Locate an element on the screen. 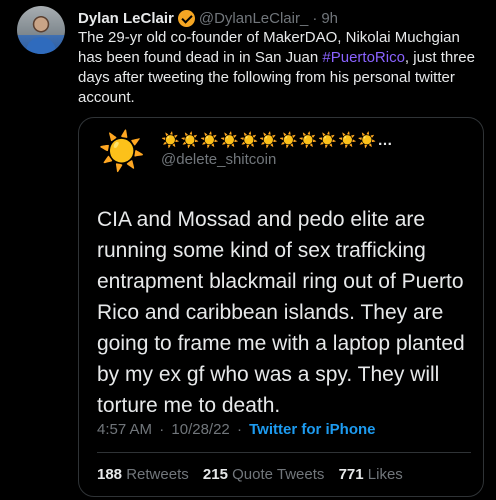 Image resolution: width=496 pixels, height=500 pixels. quoted-meta: 4:57 AM · 10/28/22 · Twitter for iPhone is located at coordinates (236, 429).